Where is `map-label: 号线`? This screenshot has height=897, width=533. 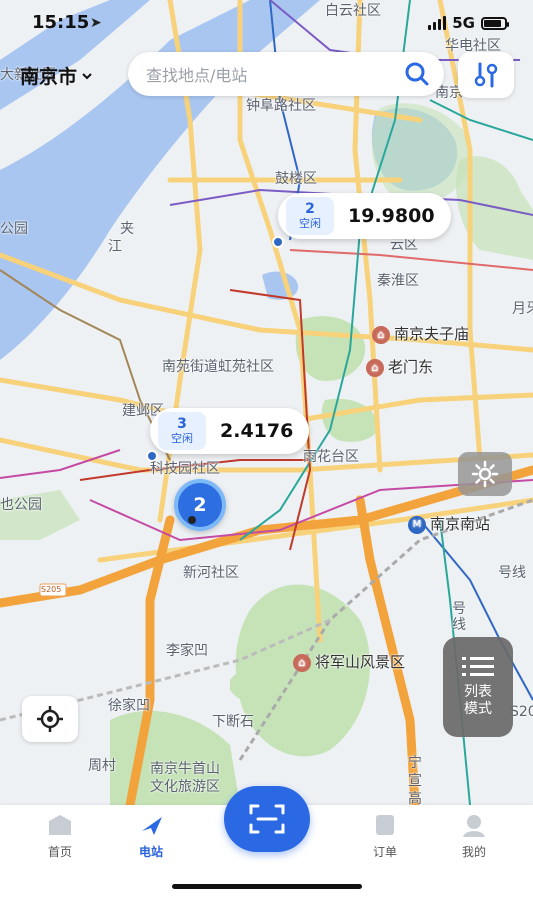
map-label: 号线 is located at coordinates (512, 573).